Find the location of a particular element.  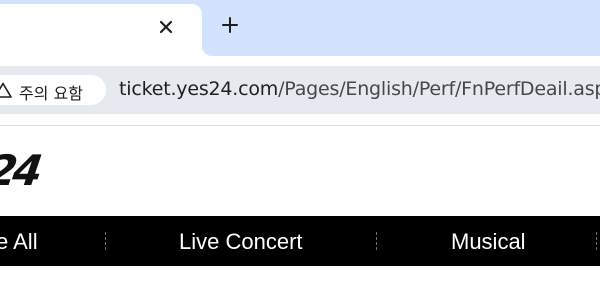

close-icon is located at coordinates (166, 27).